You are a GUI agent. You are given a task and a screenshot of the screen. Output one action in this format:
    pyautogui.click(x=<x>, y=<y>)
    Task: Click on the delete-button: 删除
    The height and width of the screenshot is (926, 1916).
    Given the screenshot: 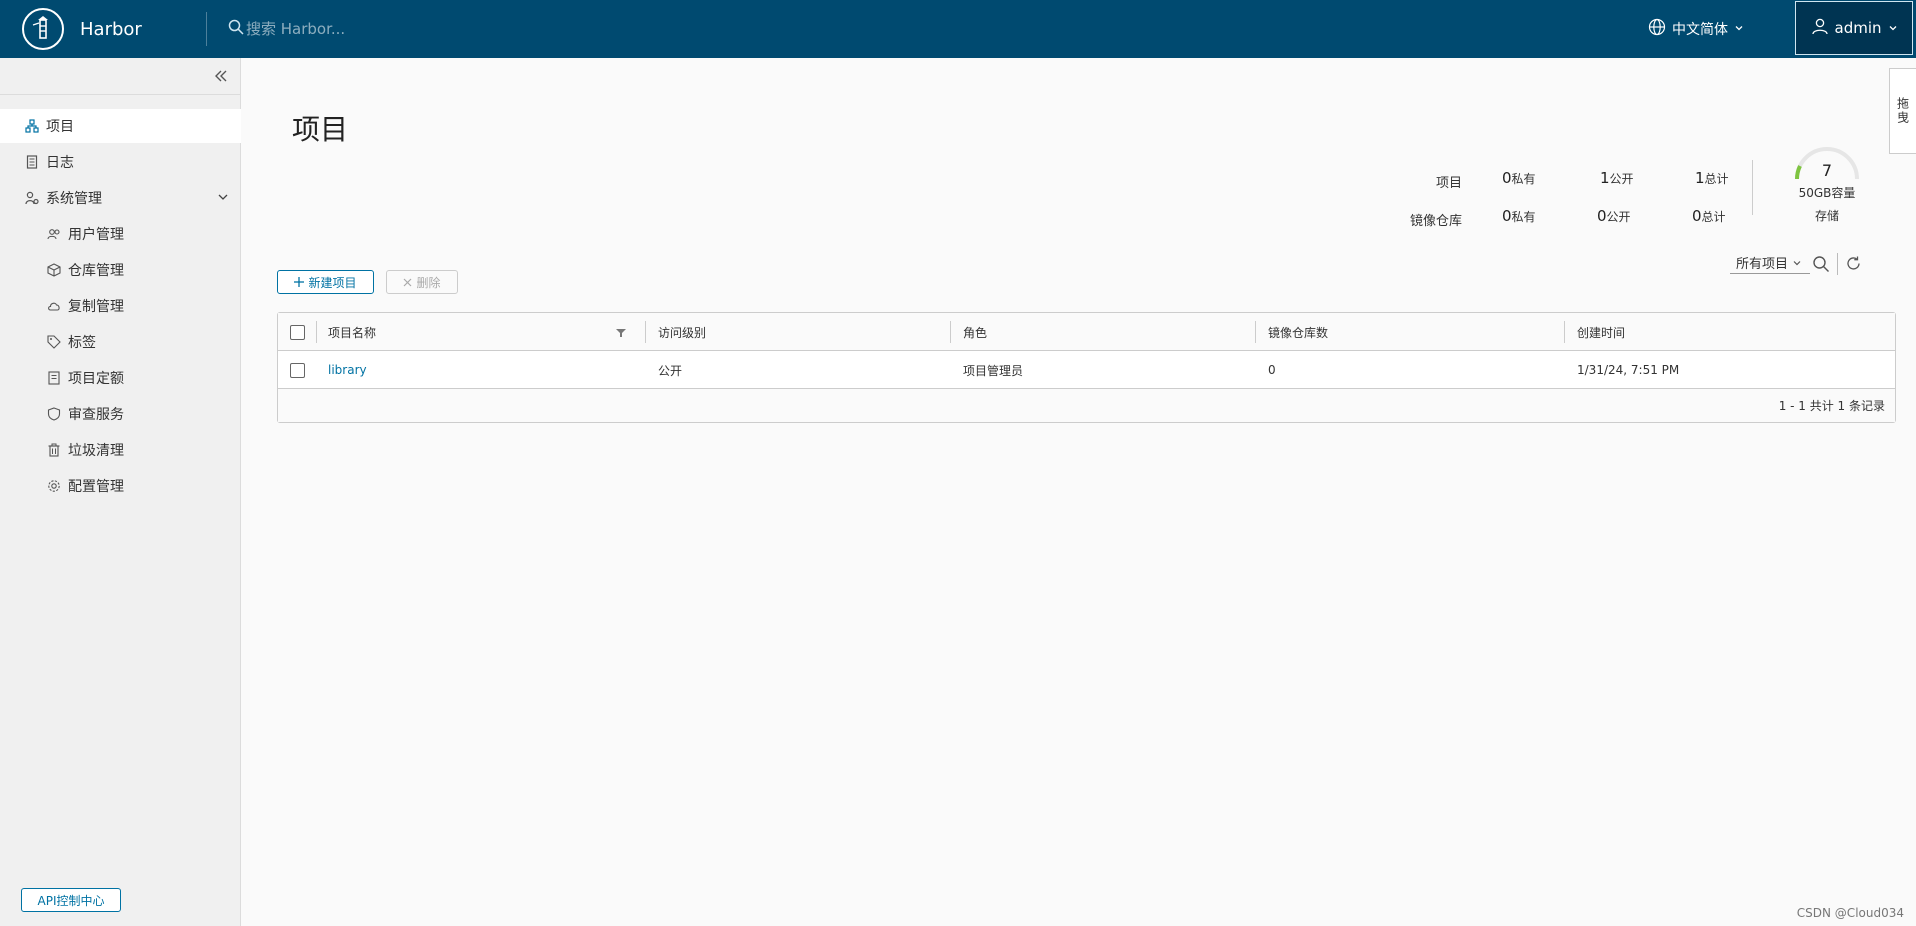 What is the action you would take?
    pyautogui.click(x=422, y=282)
    